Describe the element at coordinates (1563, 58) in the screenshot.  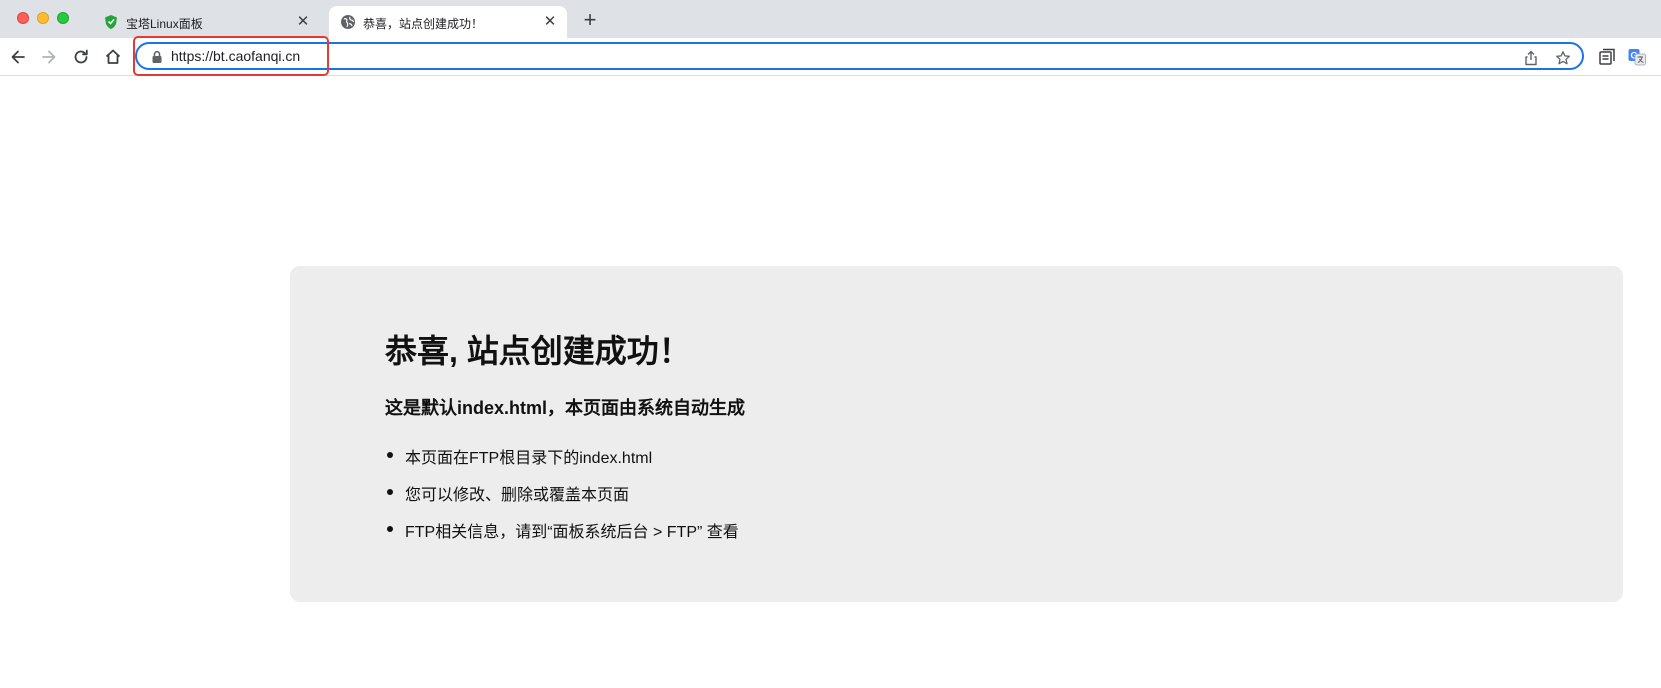
I see `bookmark-star-icon` at that location.